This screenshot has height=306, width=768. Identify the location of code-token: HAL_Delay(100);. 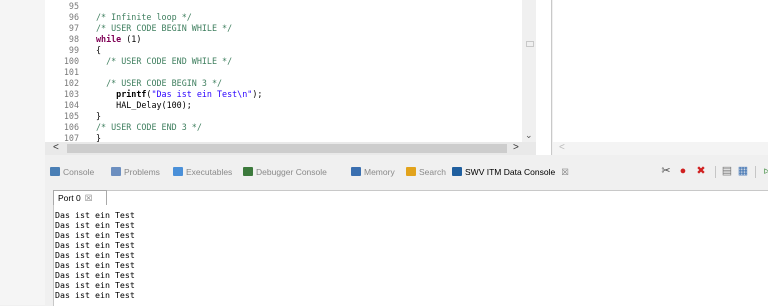
(144, 105).